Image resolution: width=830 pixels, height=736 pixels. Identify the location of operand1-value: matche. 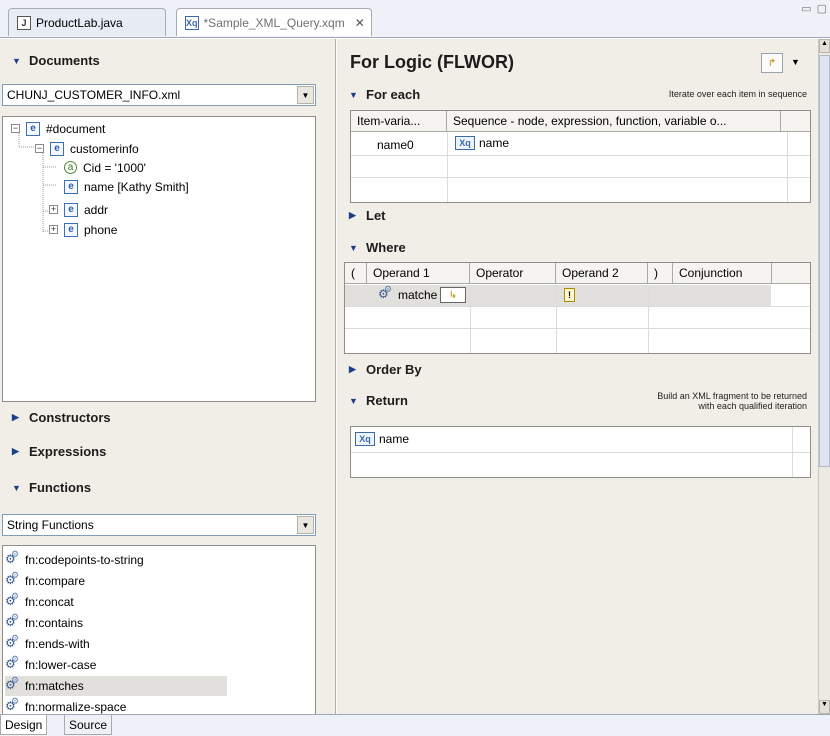
(418, 295).